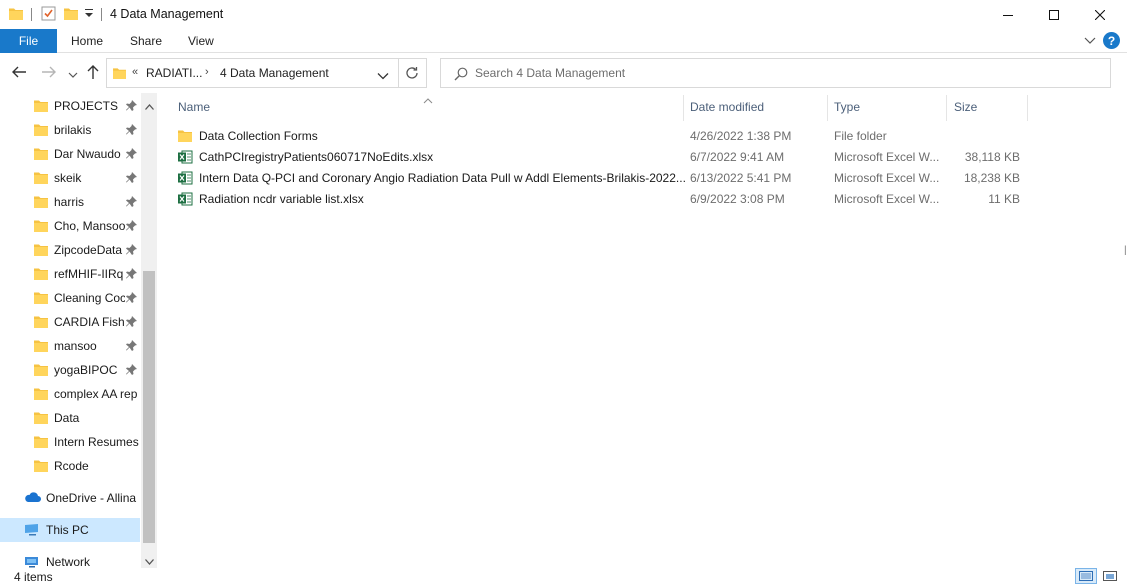  I want to click on help-icon: ?, so click(1111, 40).